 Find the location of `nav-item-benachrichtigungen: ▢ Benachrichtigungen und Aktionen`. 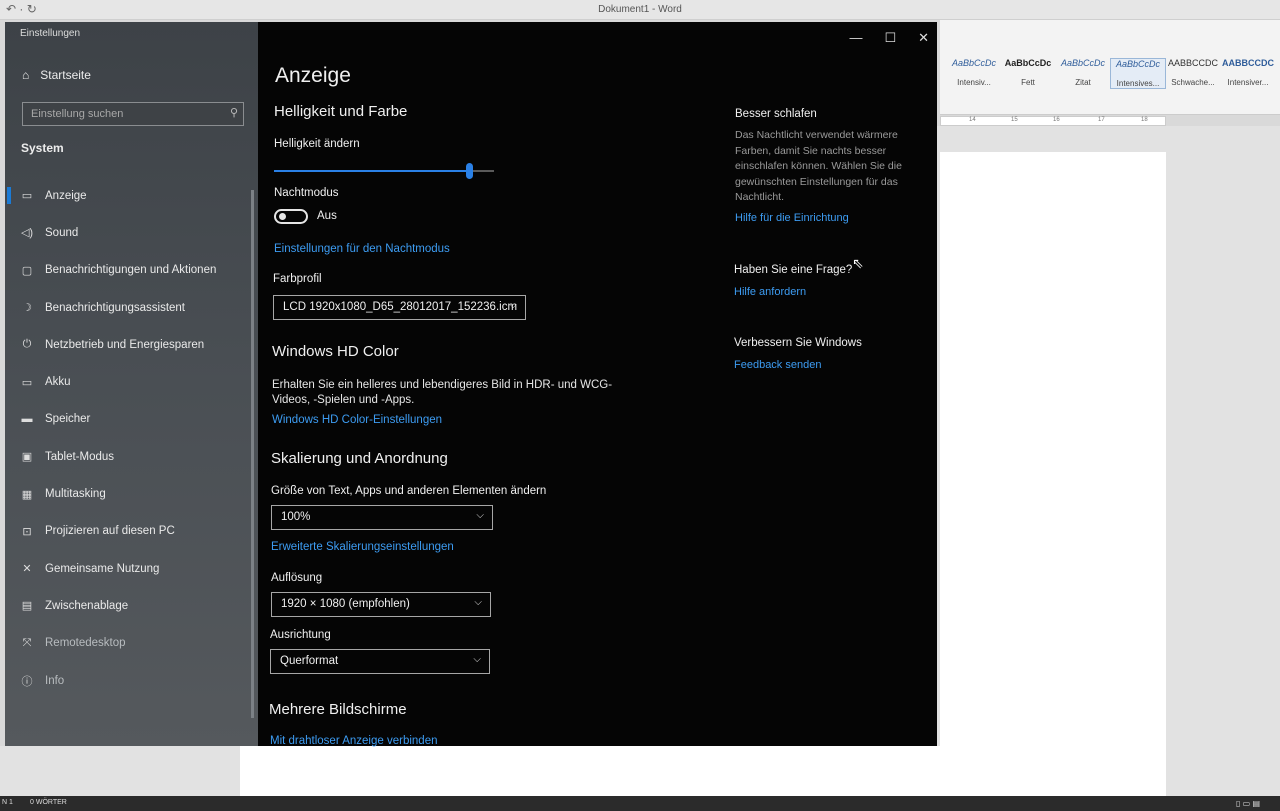

nav-item-benachrichtigungen: ▢ Benachrichtigungen und Aktionen is located at coordinates (127, 270).